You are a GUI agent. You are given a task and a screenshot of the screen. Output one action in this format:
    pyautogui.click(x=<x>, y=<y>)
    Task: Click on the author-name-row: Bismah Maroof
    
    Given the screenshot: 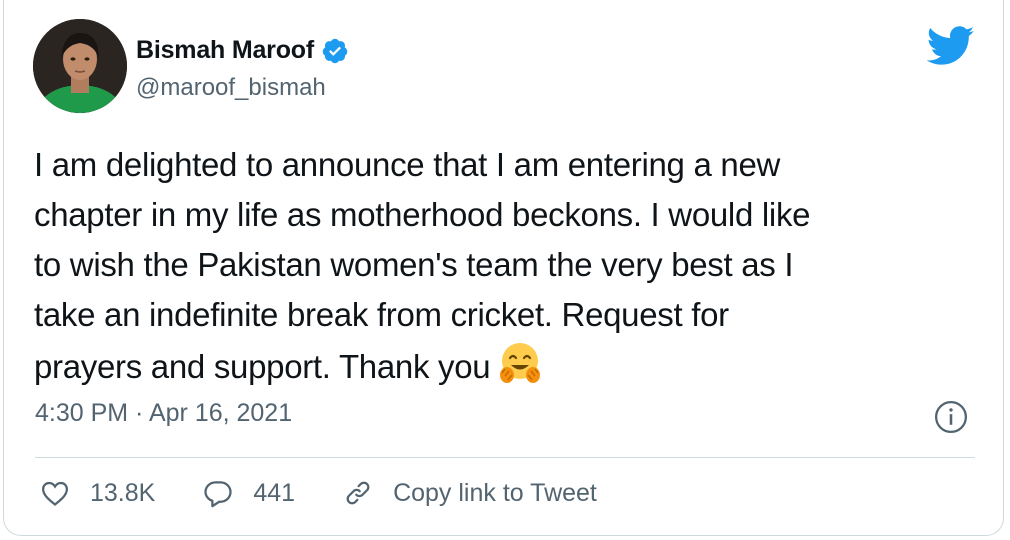 What is the action you would take?
    pyautogui.click(x=242, y=50)
    